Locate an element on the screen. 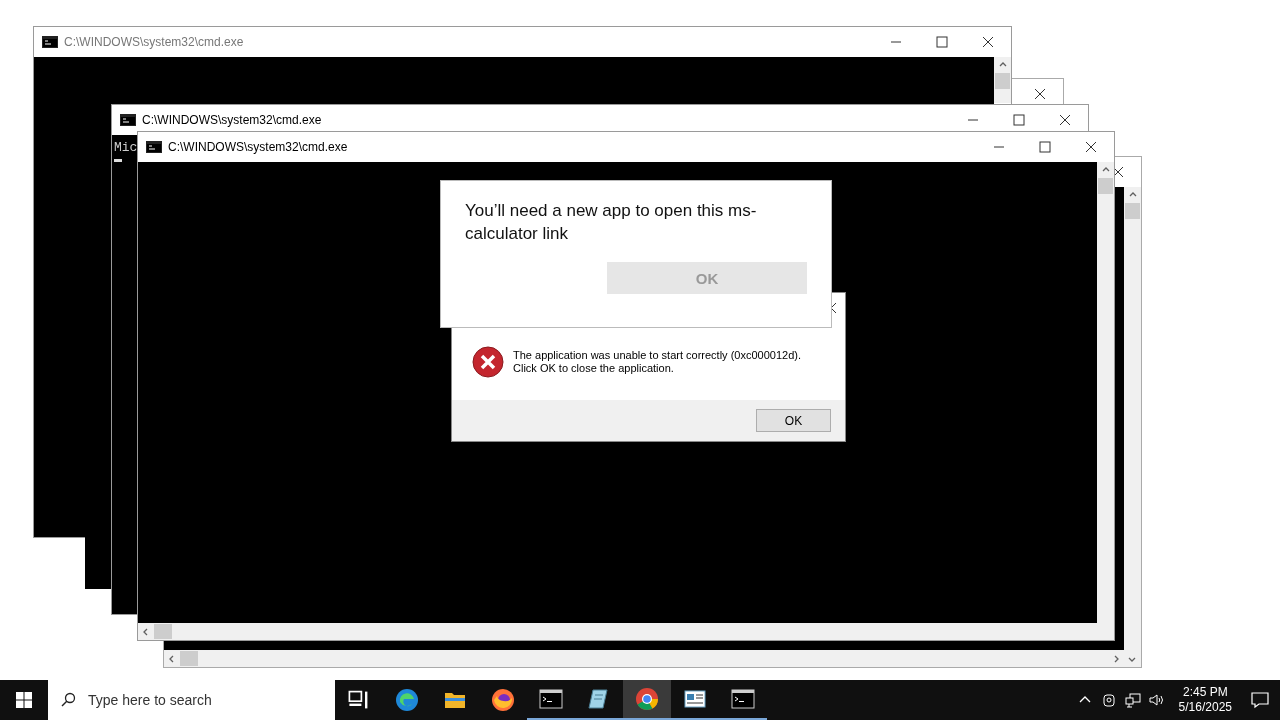  document-icon is located at coordinates (695, 699).